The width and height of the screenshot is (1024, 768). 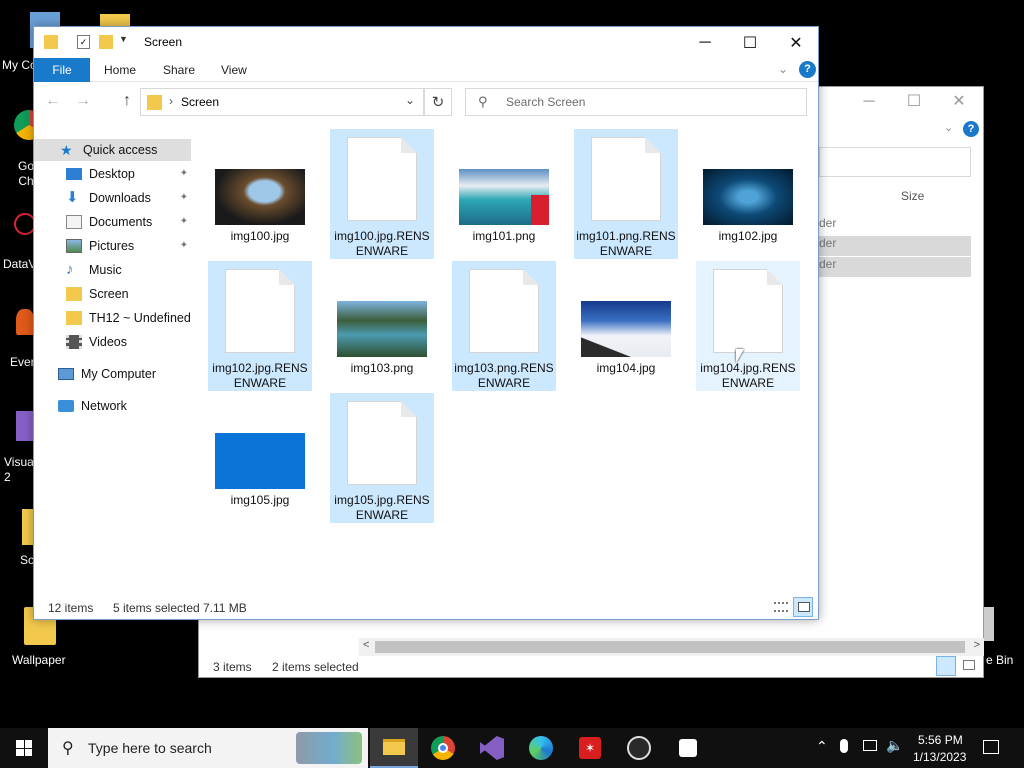 What do you see at coordinates (260, 458) in the screenshot?
I see `file-item: img105.jpg` at bounding box center [260, 458].